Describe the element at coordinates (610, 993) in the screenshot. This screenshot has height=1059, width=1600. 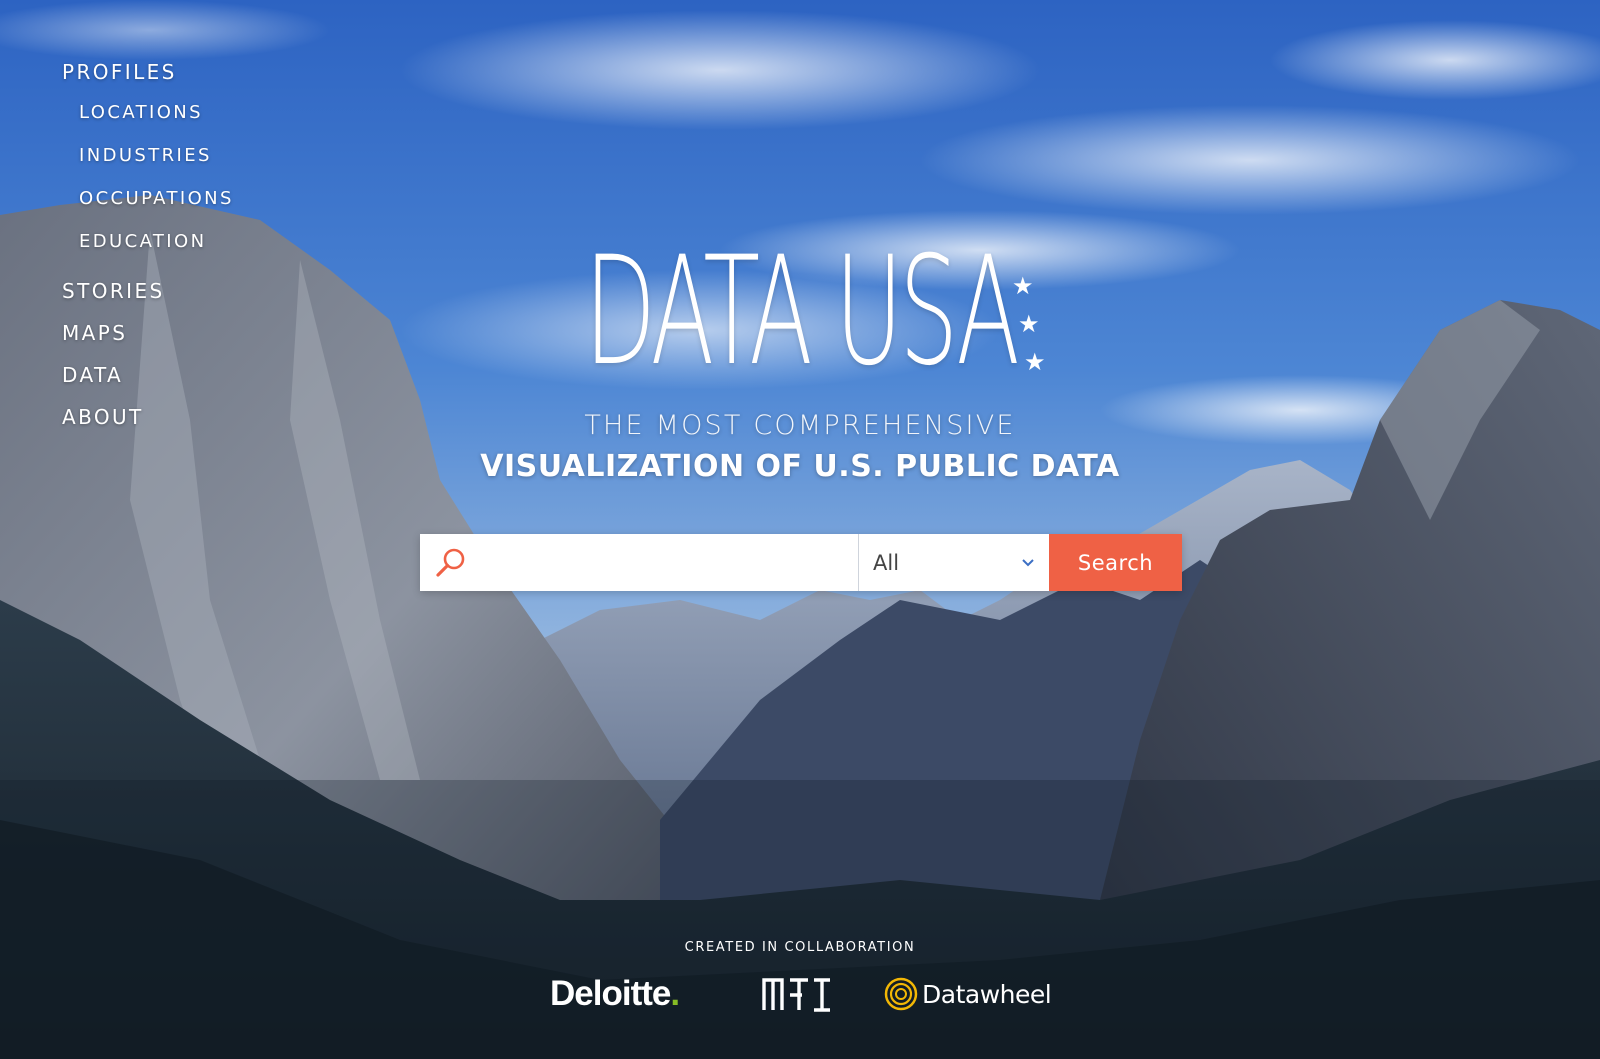
I see `deloitte-wordmark: Deloitte` at that location.